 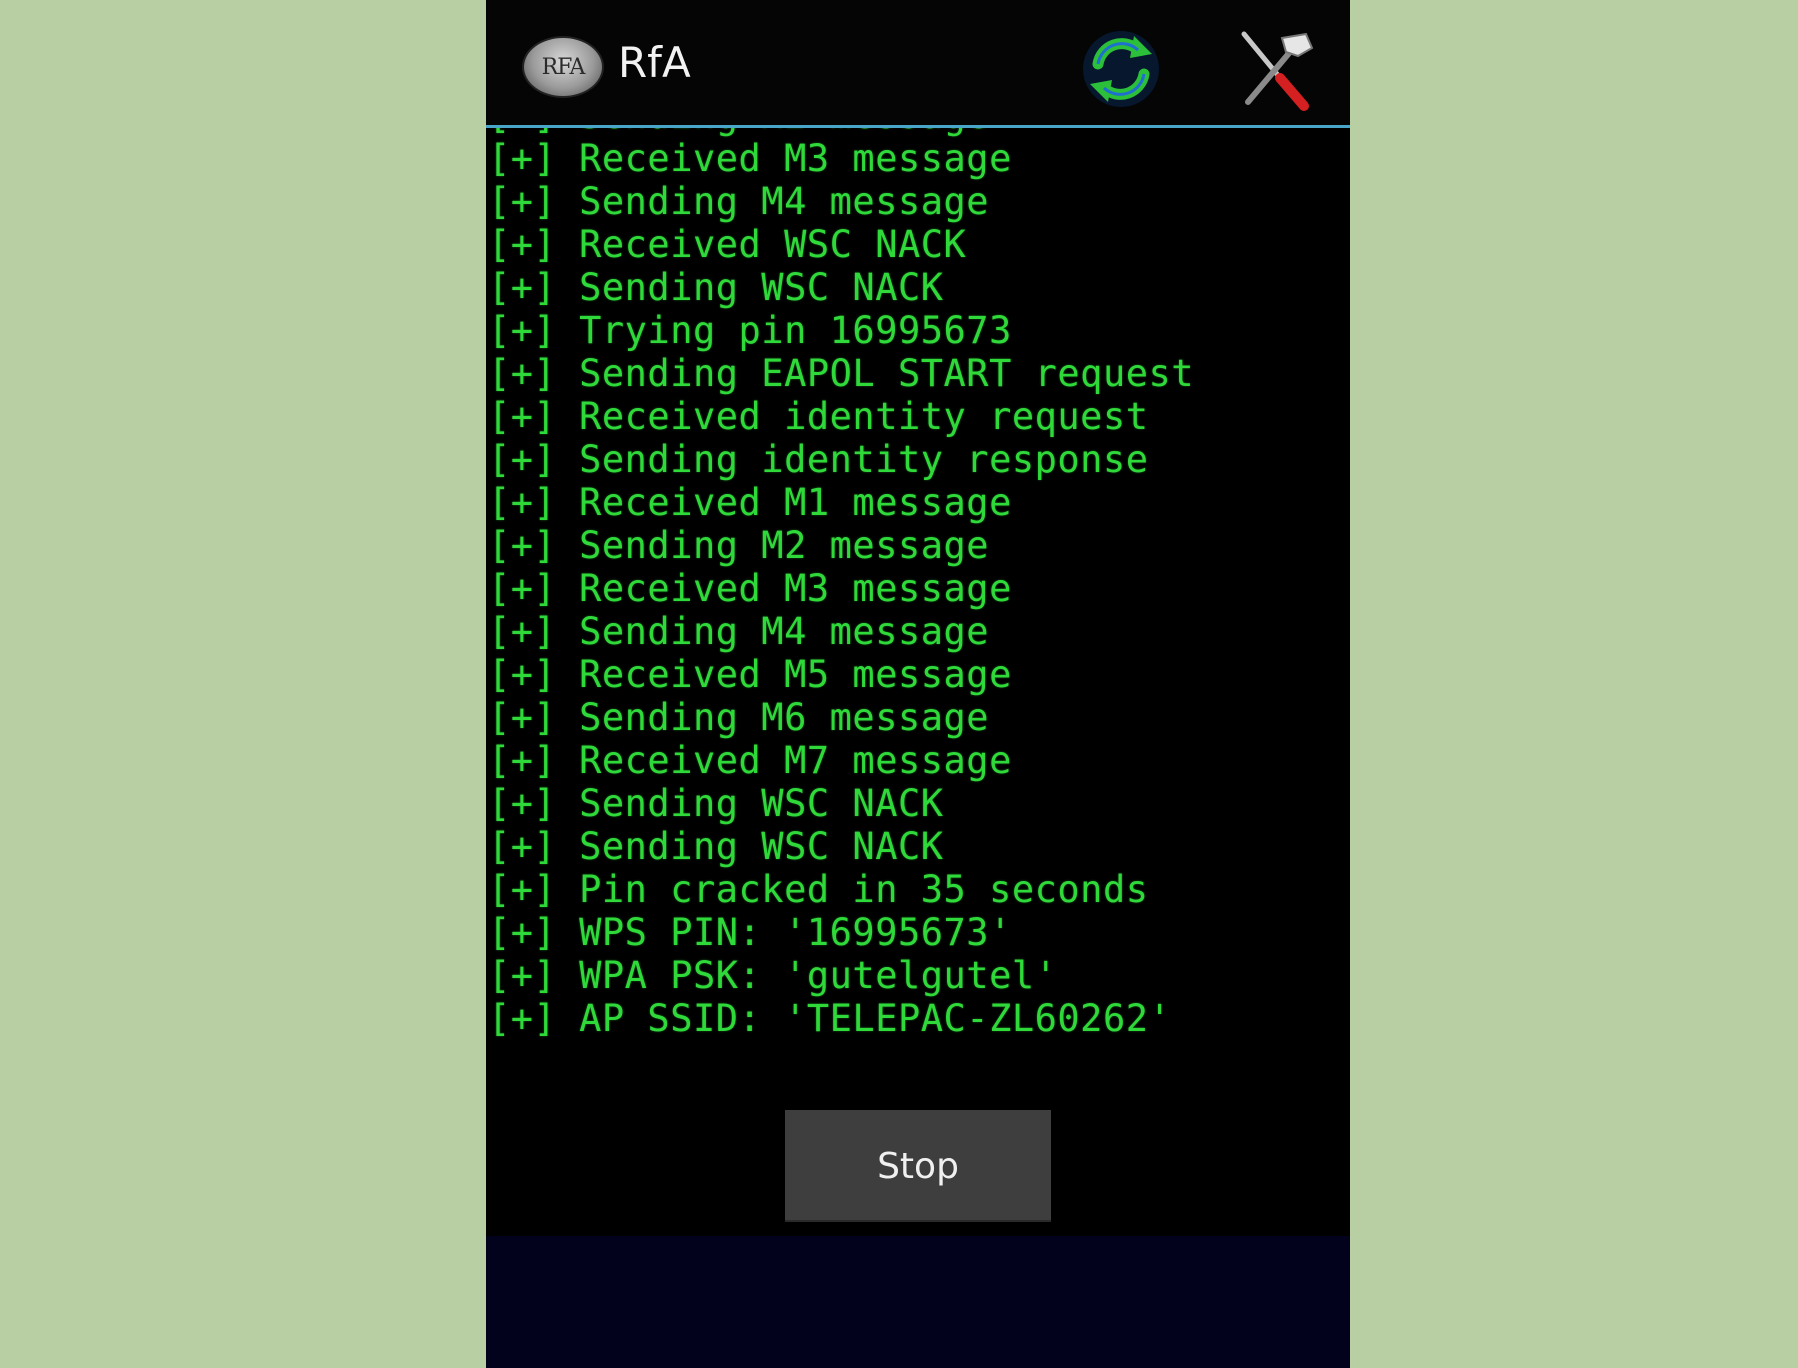 I want to click on console-line: [+] WPA PSK: 'gutelgutel', so click(x=773, y=975).